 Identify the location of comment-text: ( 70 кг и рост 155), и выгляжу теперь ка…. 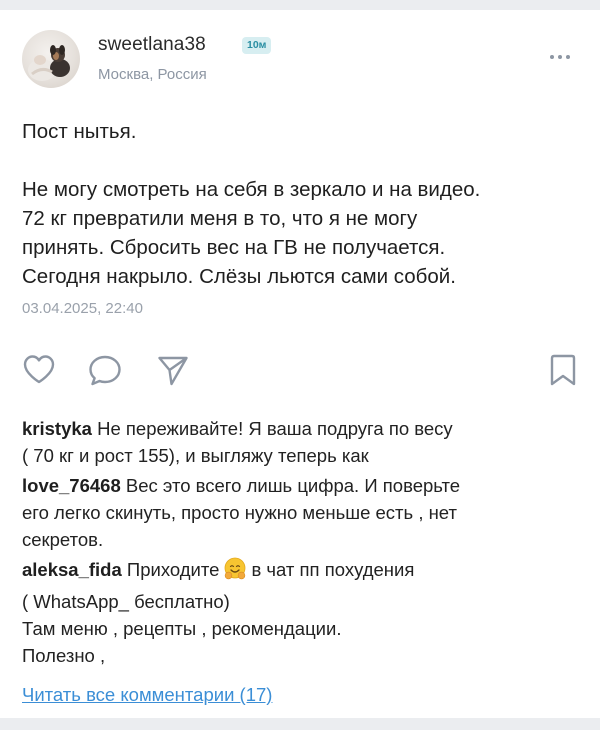
(195, 455).